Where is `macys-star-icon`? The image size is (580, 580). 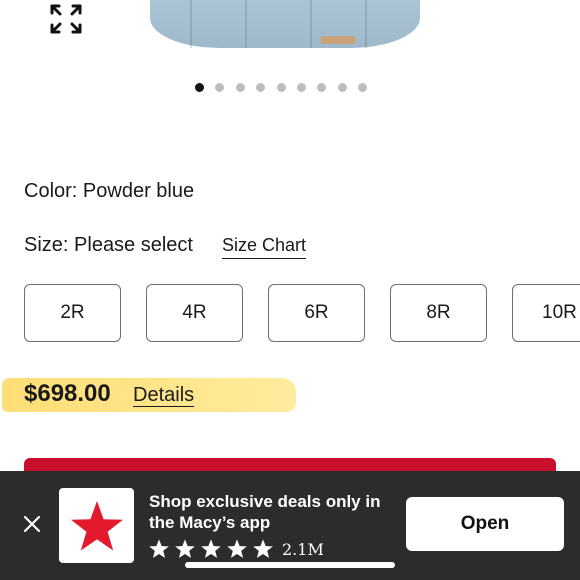 macys-star-icon is located at coordinates (96, 525).